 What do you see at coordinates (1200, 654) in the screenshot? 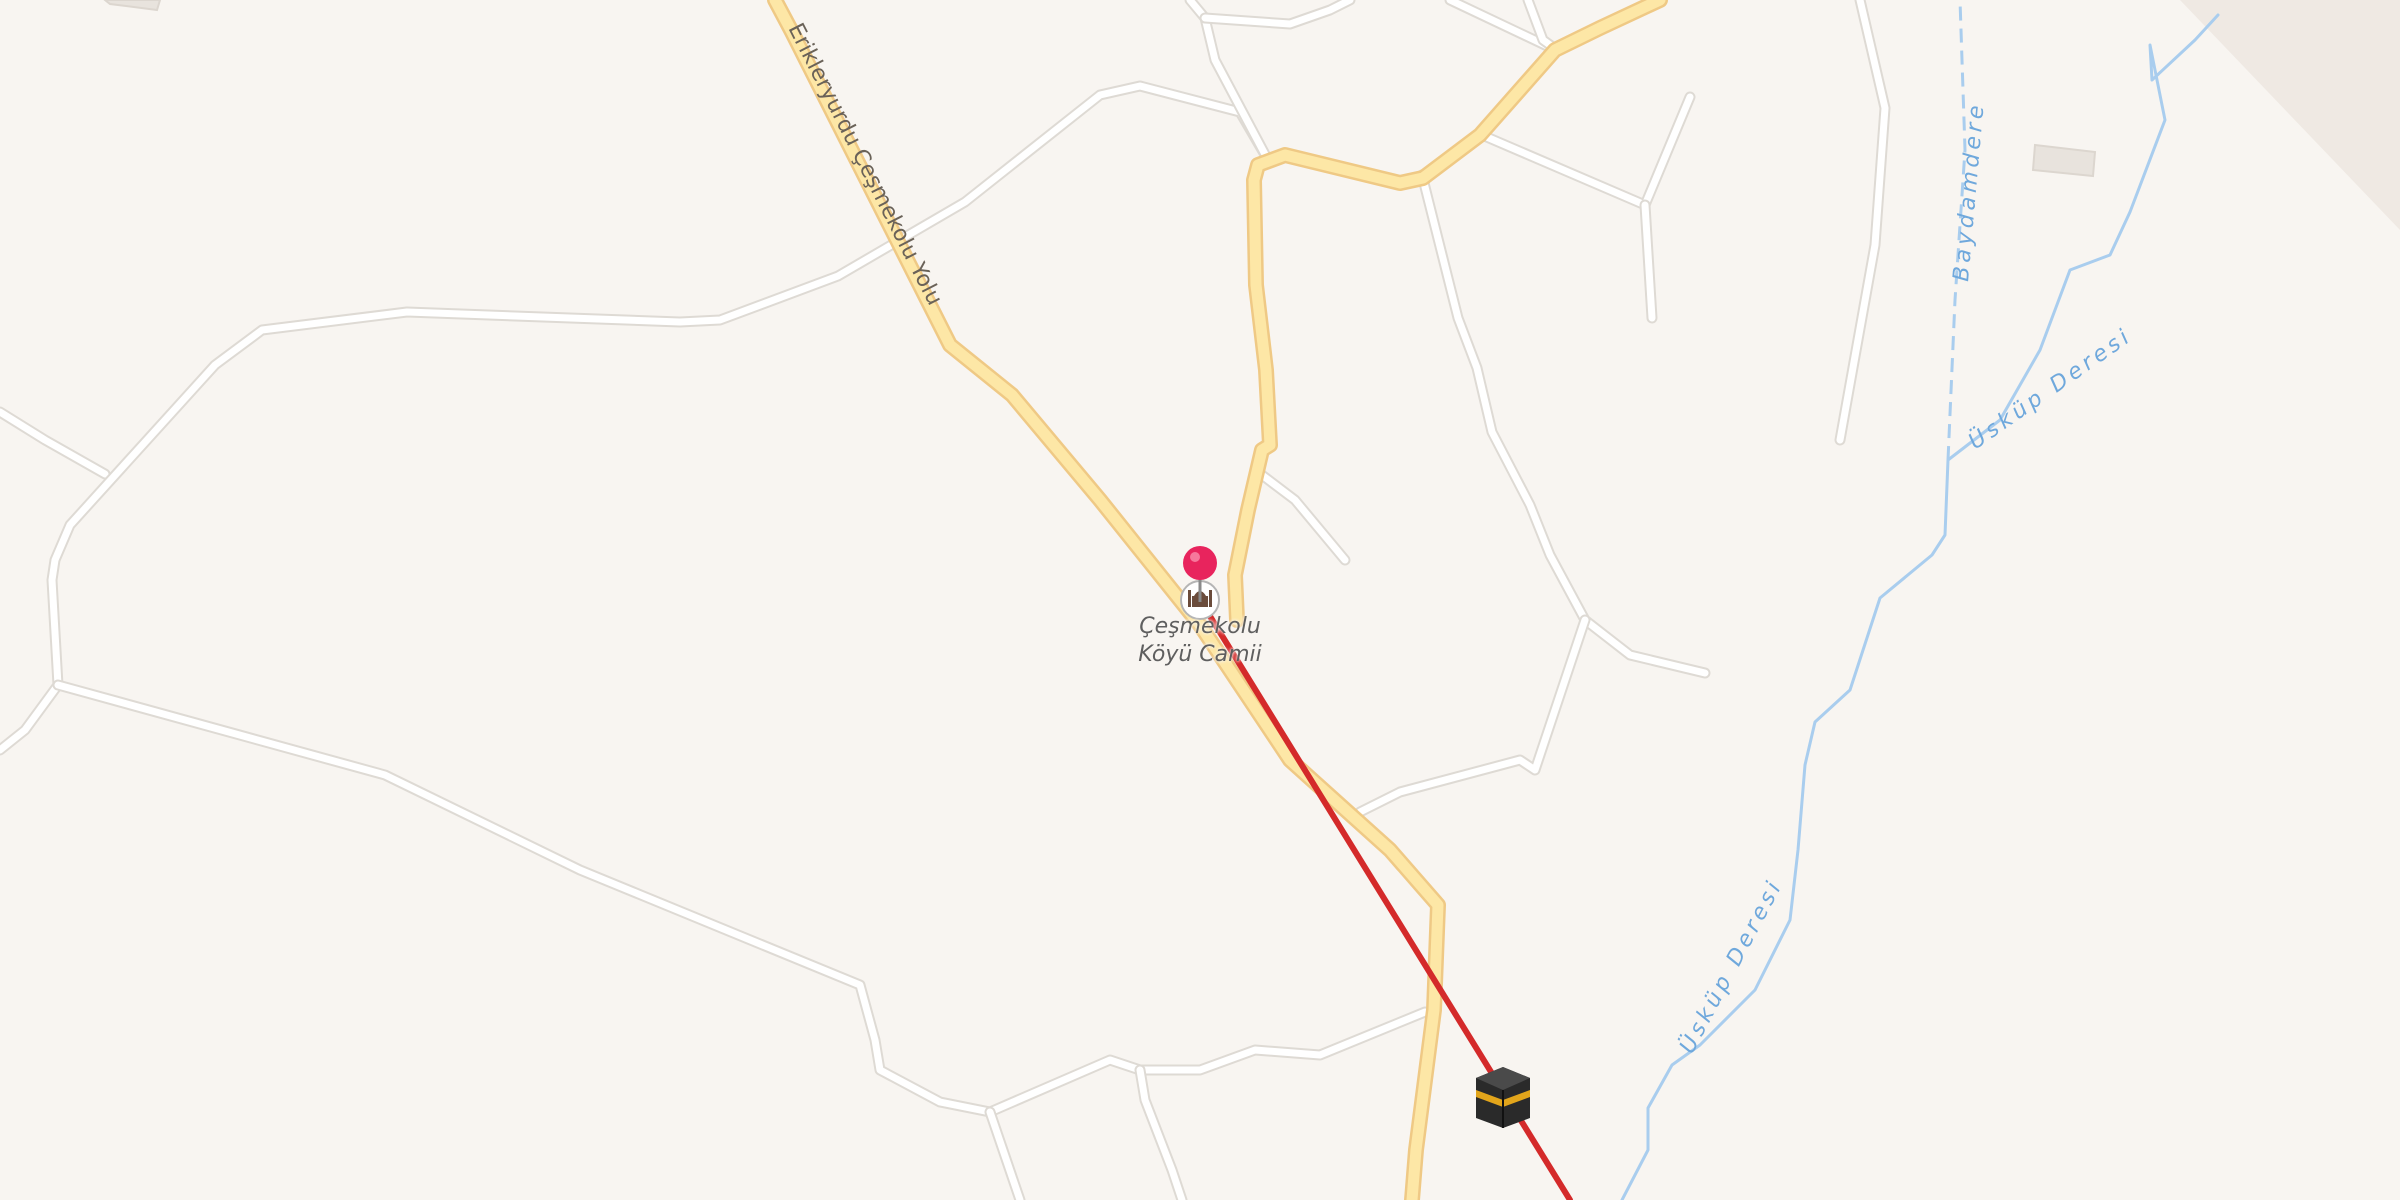
I see `poi-name-line2: Köyü Camii` at bounding box center [1200, 654].